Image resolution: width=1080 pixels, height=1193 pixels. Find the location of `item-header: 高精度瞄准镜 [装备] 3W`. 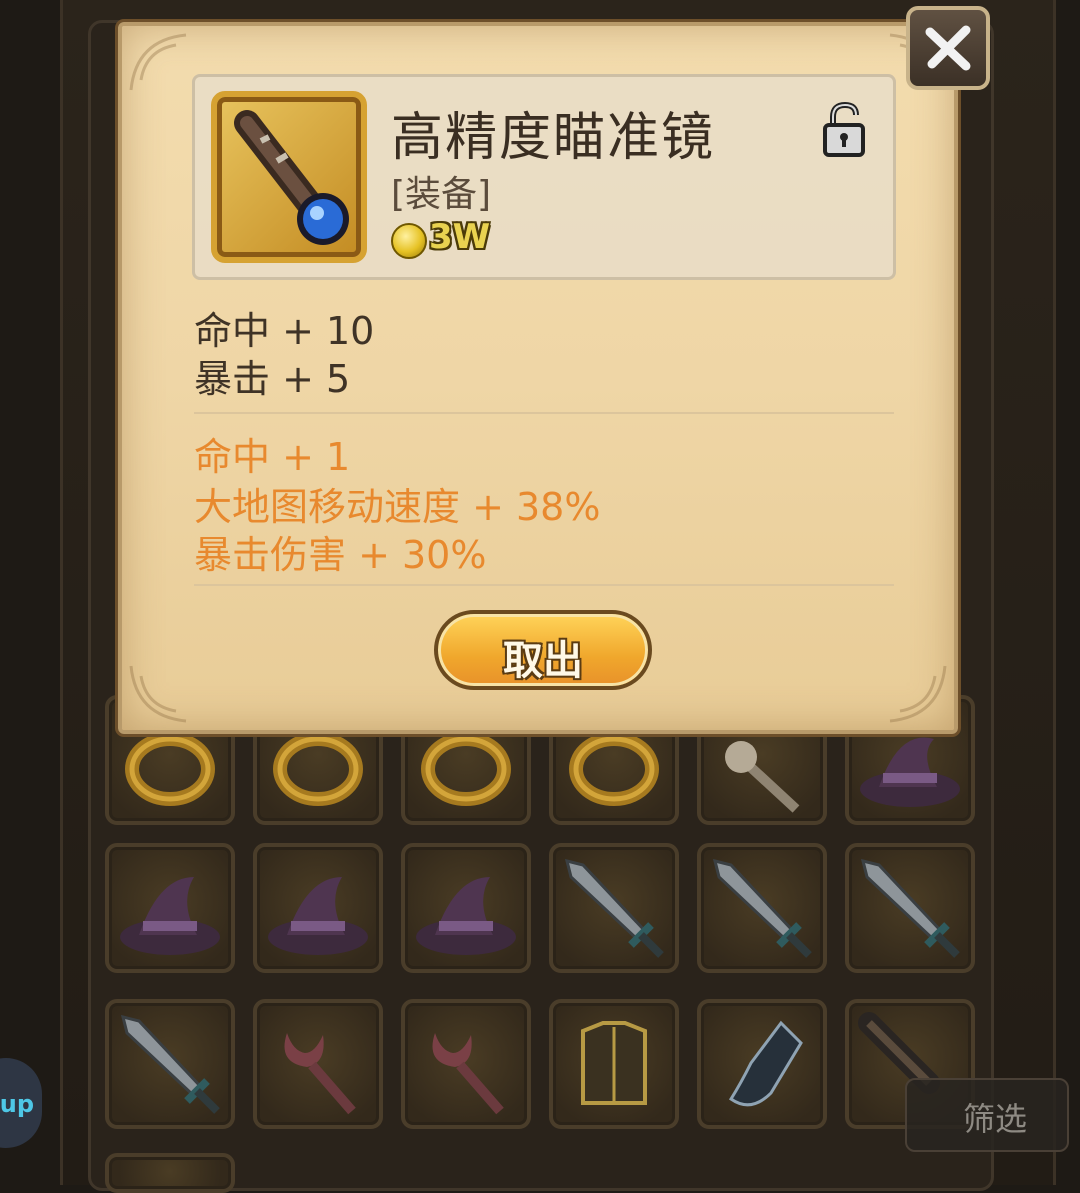

item-header: 高精度瞄准镜 [装备] 3W is located at coordinates (544, 177).